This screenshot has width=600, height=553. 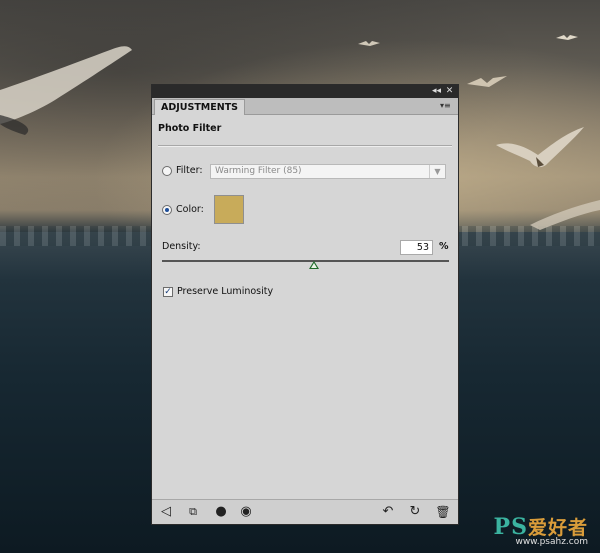 What do you see at coordinates (565, 215) in the screenshot?
I see `seagull-right-edge` at bounding box center [565, 215].